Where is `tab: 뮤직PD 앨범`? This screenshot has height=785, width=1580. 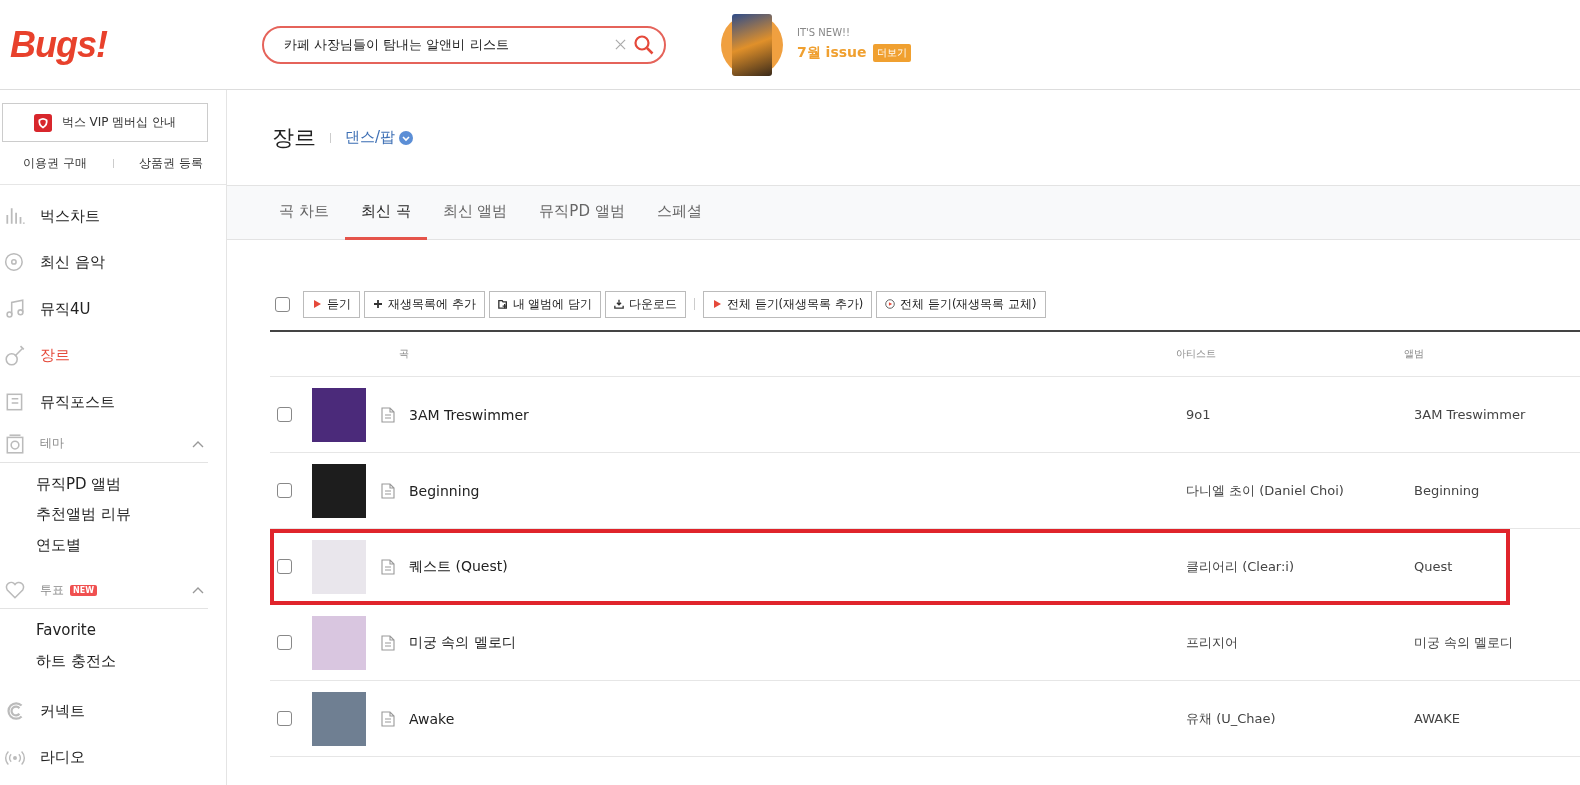
tab: 뮤직PD 앨범 is located at coordinates (582, 213).